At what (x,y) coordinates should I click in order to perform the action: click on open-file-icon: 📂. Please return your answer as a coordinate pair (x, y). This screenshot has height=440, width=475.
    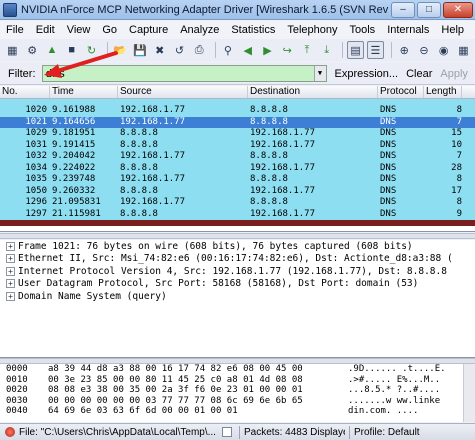
    Looking at the image, I should click on (120, 50).